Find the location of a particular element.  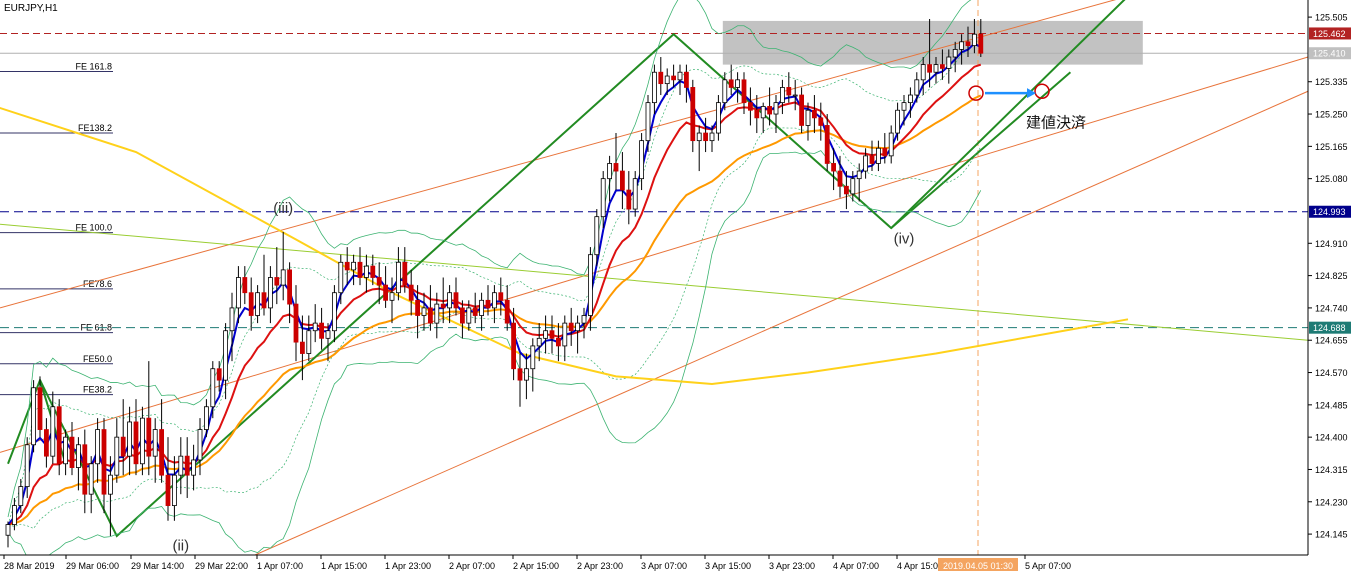

price-marker-label: 124.688 is located at coordinates (1329, 328).